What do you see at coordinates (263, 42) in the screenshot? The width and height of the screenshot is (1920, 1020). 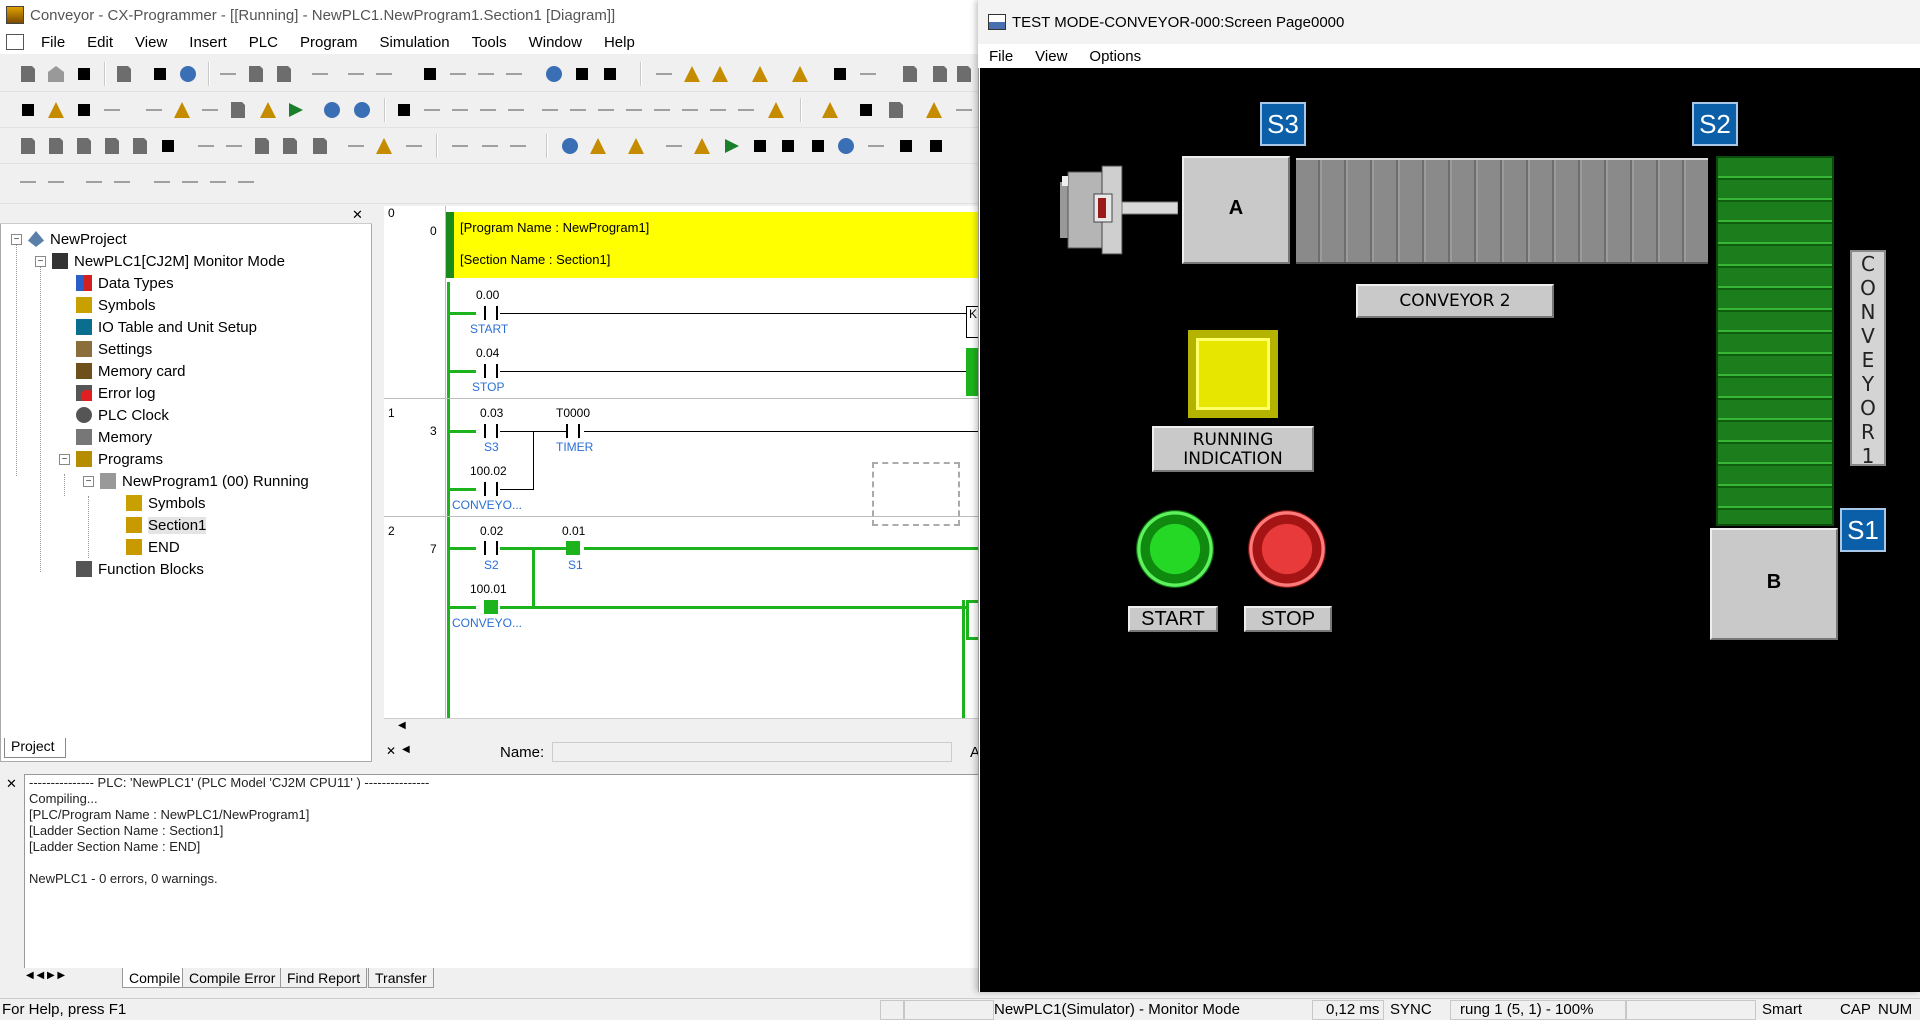 I see `menu-plc: PLC` at bounding box center [263, 42].